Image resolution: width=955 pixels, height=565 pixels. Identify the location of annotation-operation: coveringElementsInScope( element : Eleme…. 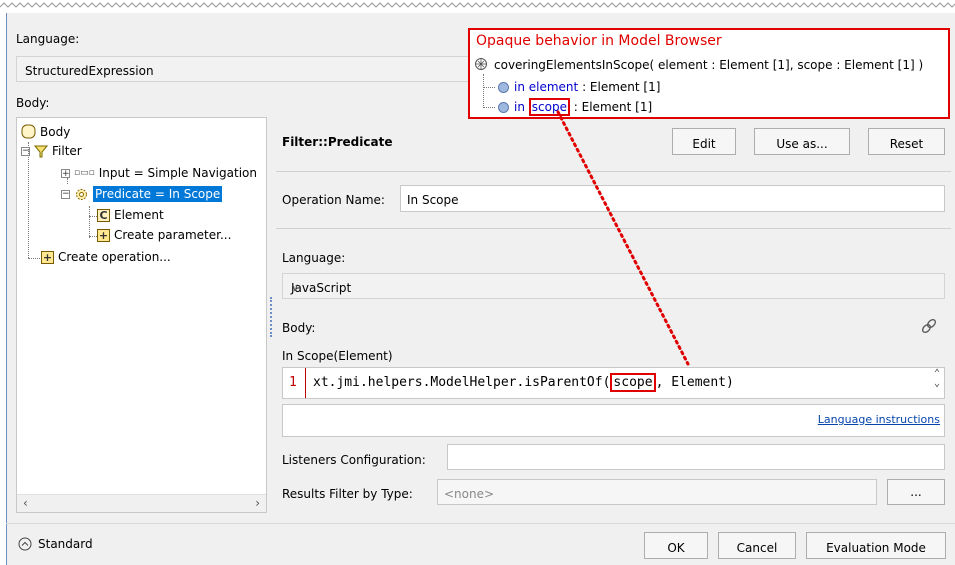
(698, 65).